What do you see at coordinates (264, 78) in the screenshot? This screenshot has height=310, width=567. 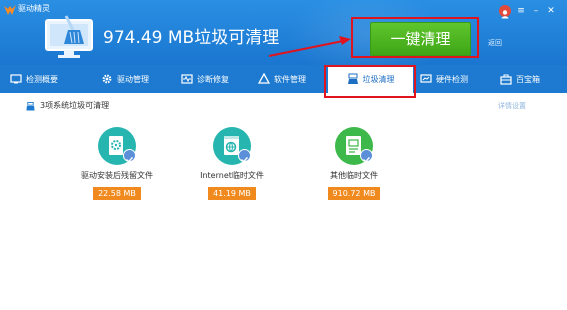 I see `software-icon` at bounding box center [264, 78].